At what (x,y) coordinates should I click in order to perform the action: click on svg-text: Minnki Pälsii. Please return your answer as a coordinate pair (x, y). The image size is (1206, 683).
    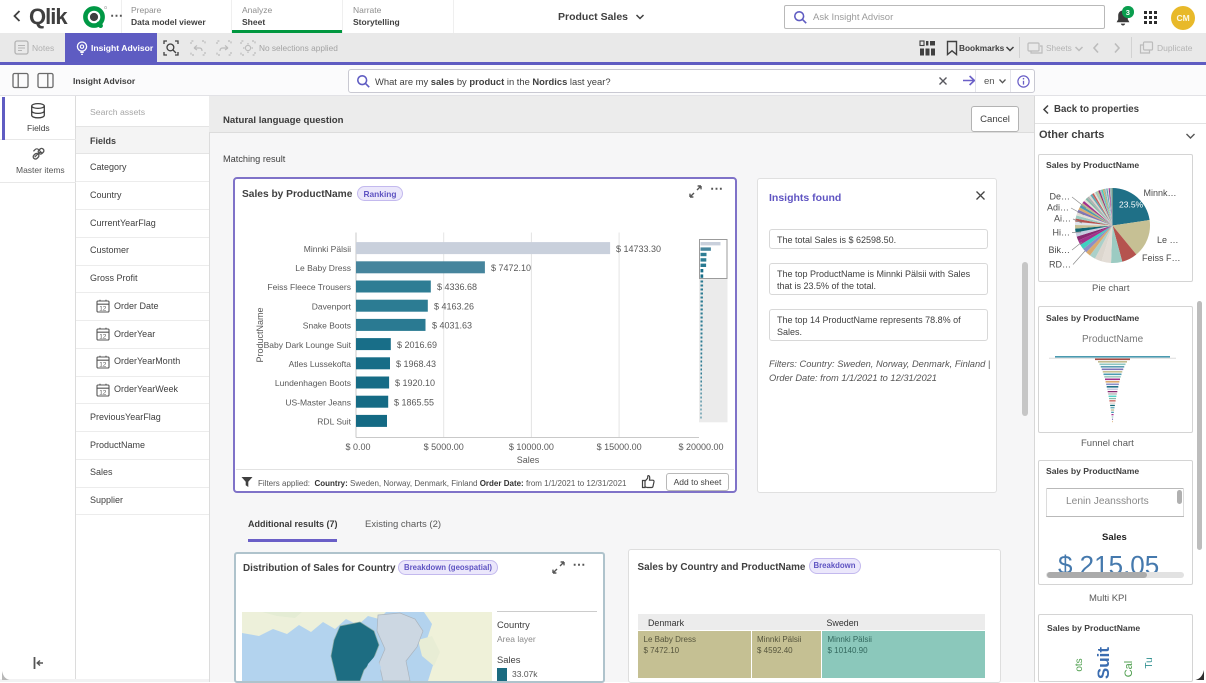
    Looking at the image, I should click on (327, 248).